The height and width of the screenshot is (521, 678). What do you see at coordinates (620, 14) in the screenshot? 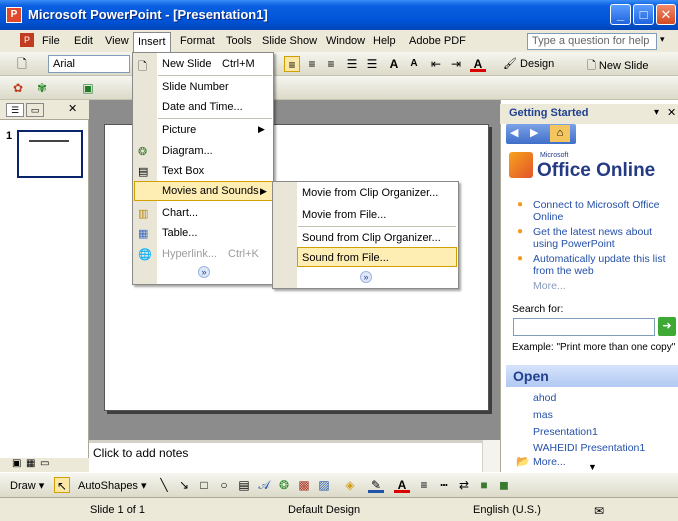
I see `minimize-button: _` at bounding box center [620, 14].